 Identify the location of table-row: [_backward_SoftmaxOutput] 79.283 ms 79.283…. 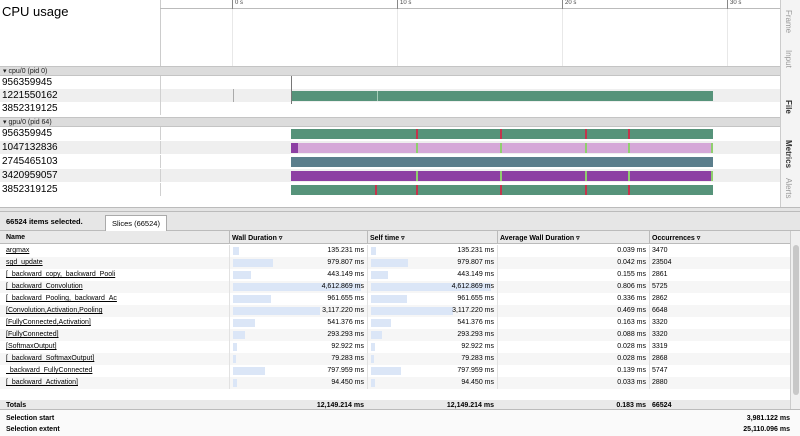
(395, 359).